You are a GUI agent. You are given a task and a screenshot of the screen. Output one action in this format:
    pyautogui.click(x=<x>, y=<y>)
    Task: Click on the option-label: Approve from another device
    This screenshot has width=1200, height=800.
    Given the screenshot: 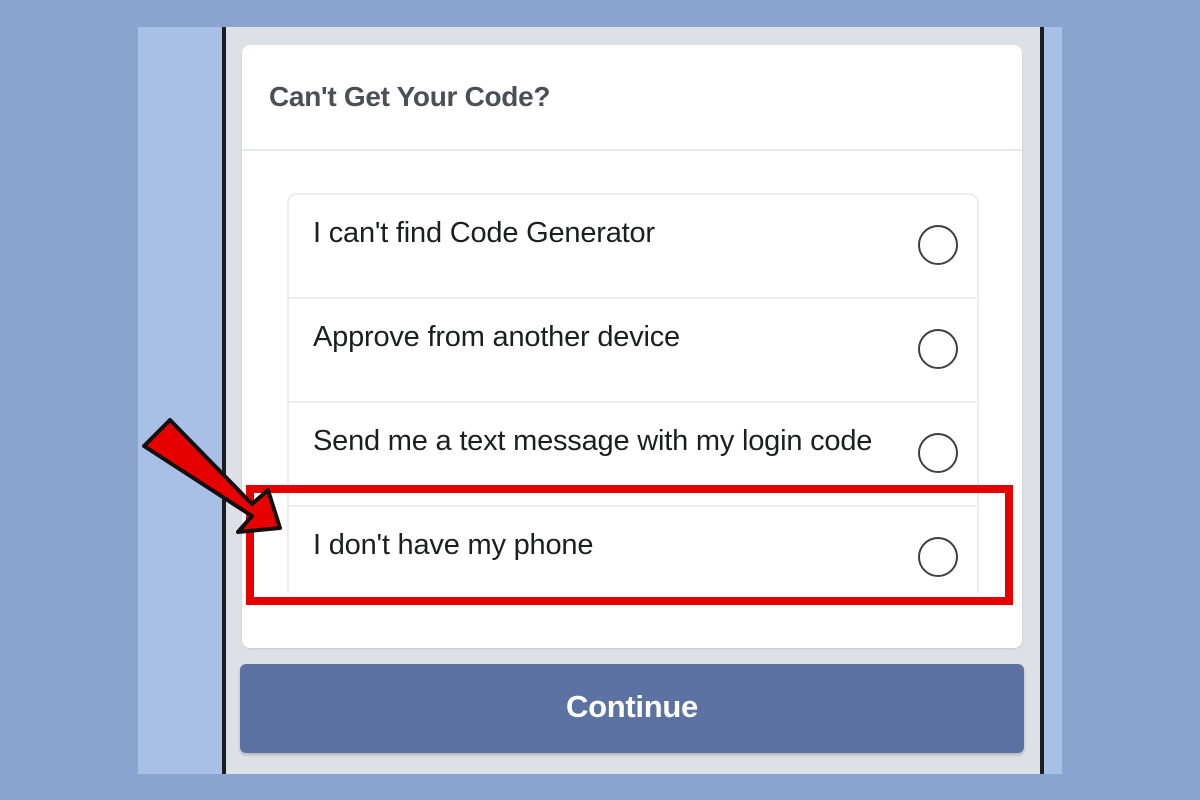 What is the action you would take?
    pyautogui.click(x=496, y=337)
    